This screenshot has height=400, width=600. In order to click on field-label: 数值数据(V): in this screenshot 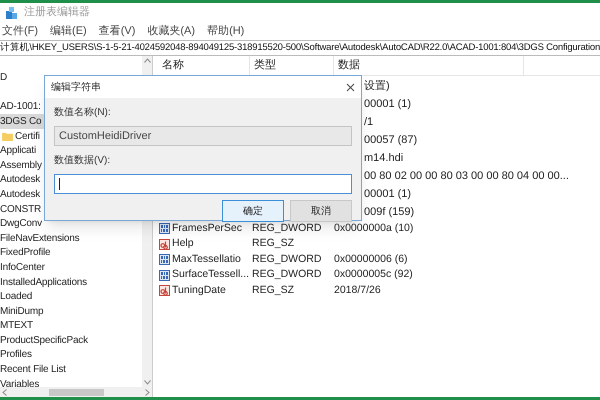, I will do `click(83, 161)`.